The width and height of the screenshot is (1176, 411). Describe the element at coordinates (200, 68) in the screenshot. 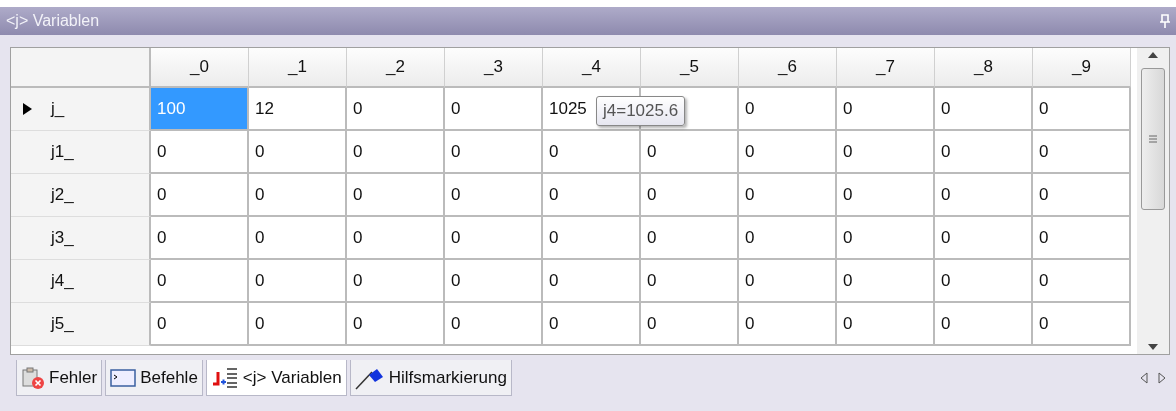

I see `column-header: _0` at that location.